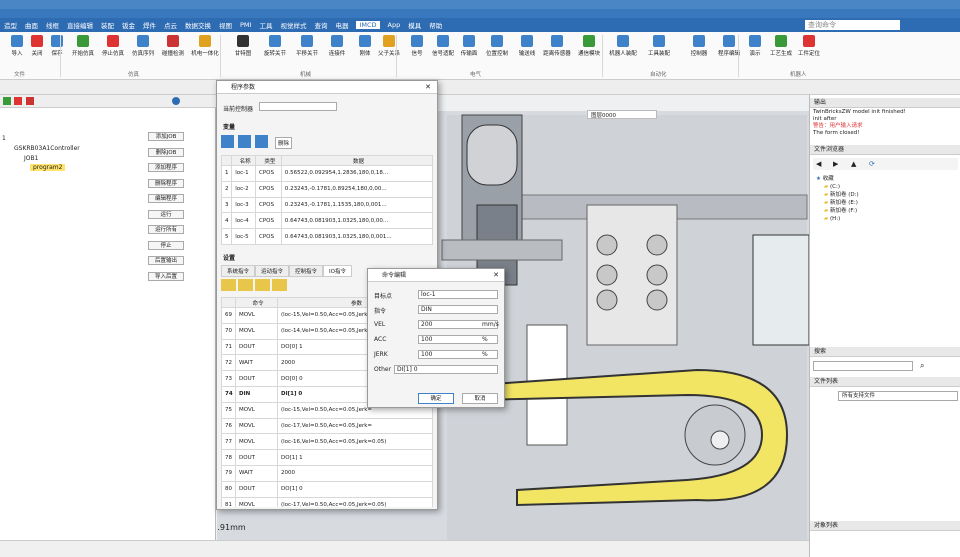 The height and width of the screenshot is (557, 960). I want to click on delete-icon, so click(30, 101).